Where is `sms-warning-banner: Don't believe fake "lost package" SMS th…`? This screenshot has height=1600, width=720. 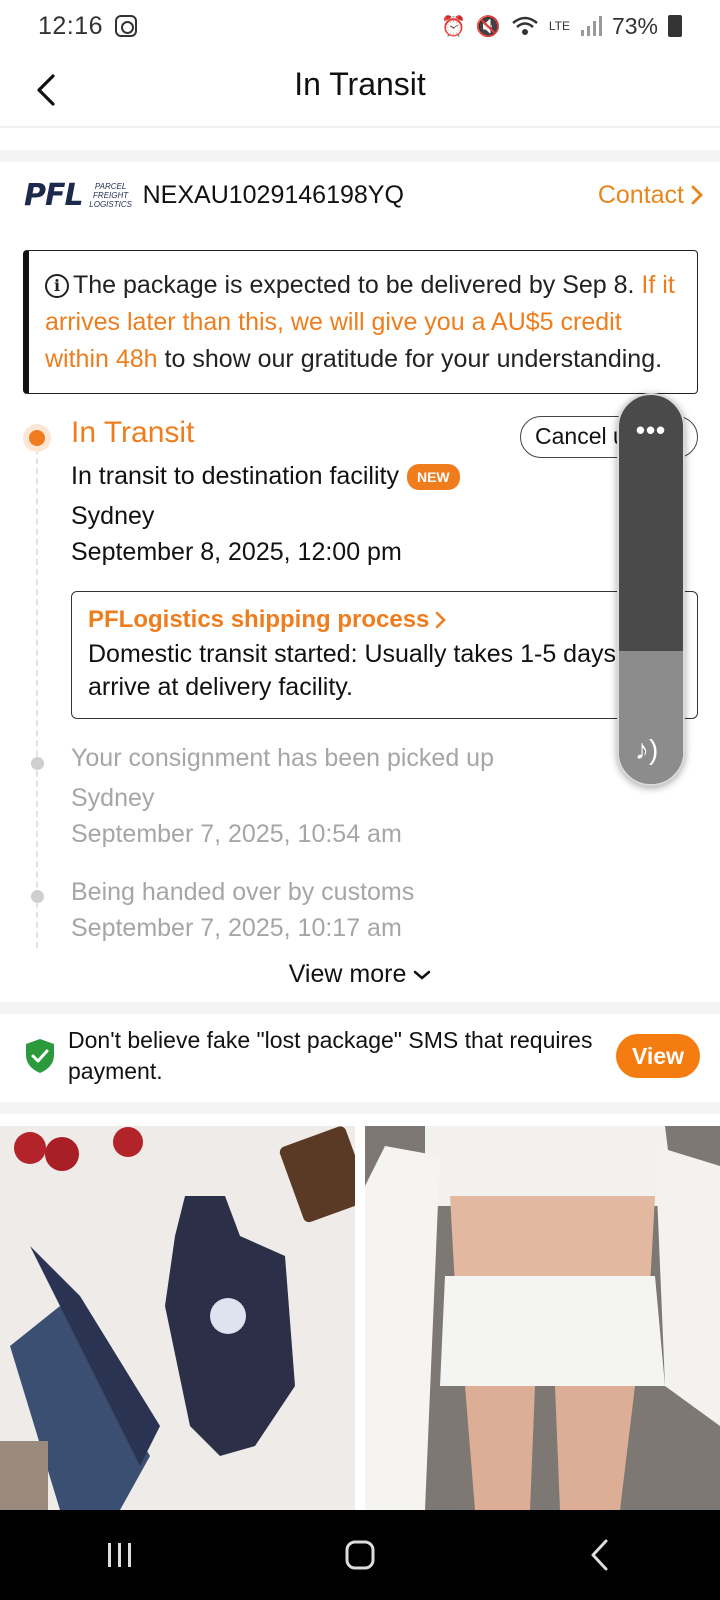 sms-warning-banner: Don't believe fake "lost package" SMS th… is located at coordinates (362, 1056).